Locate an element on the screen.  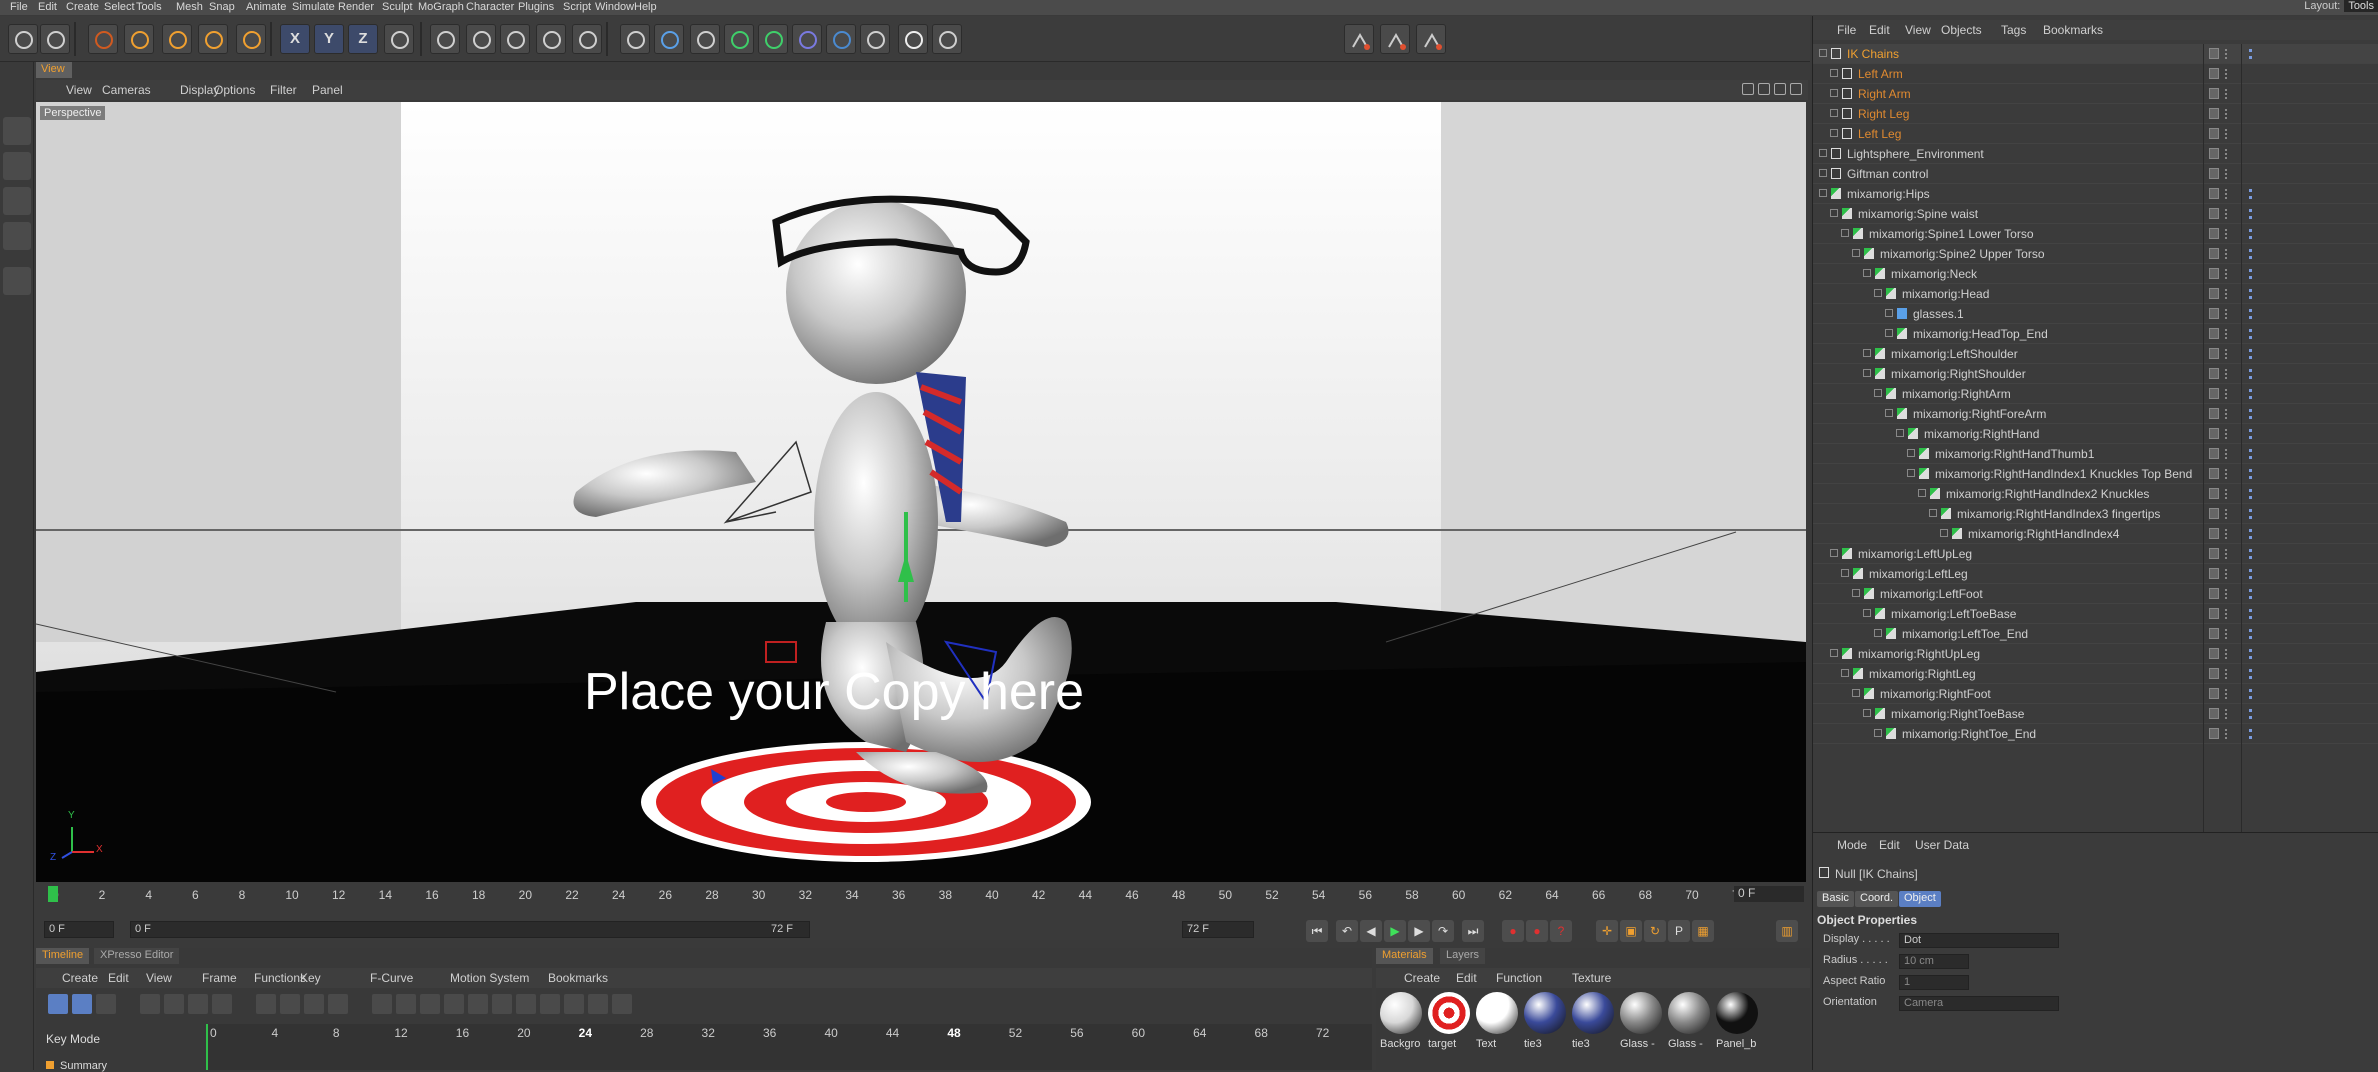
attribute-menu-edit: Edit is located at coordinates (1889, 845).